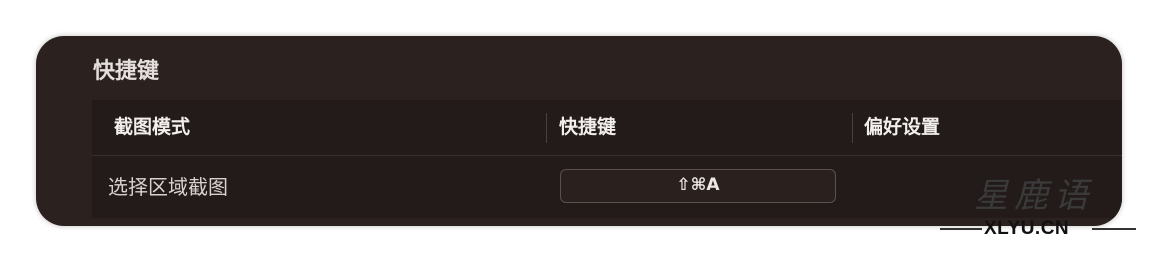 This screenshot has width=1158, height=262. Describe the element at coordinates (168, 187) in the screenshot. I see `row-mode-label: 选择区域截图` at that location.